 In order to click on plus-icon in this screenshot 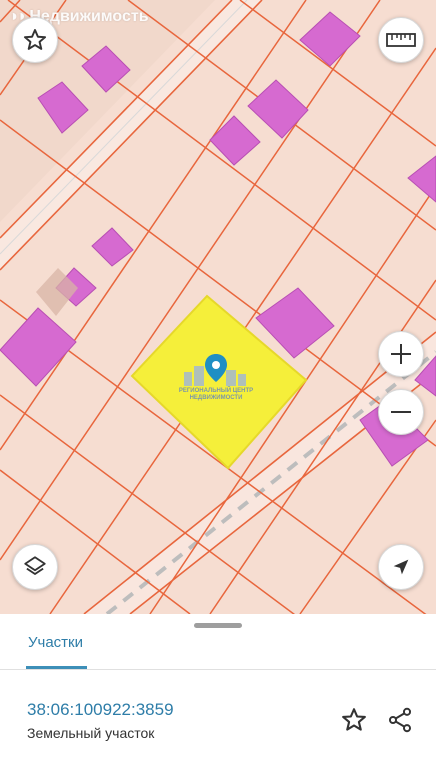, I will do `click(401, 354)`.